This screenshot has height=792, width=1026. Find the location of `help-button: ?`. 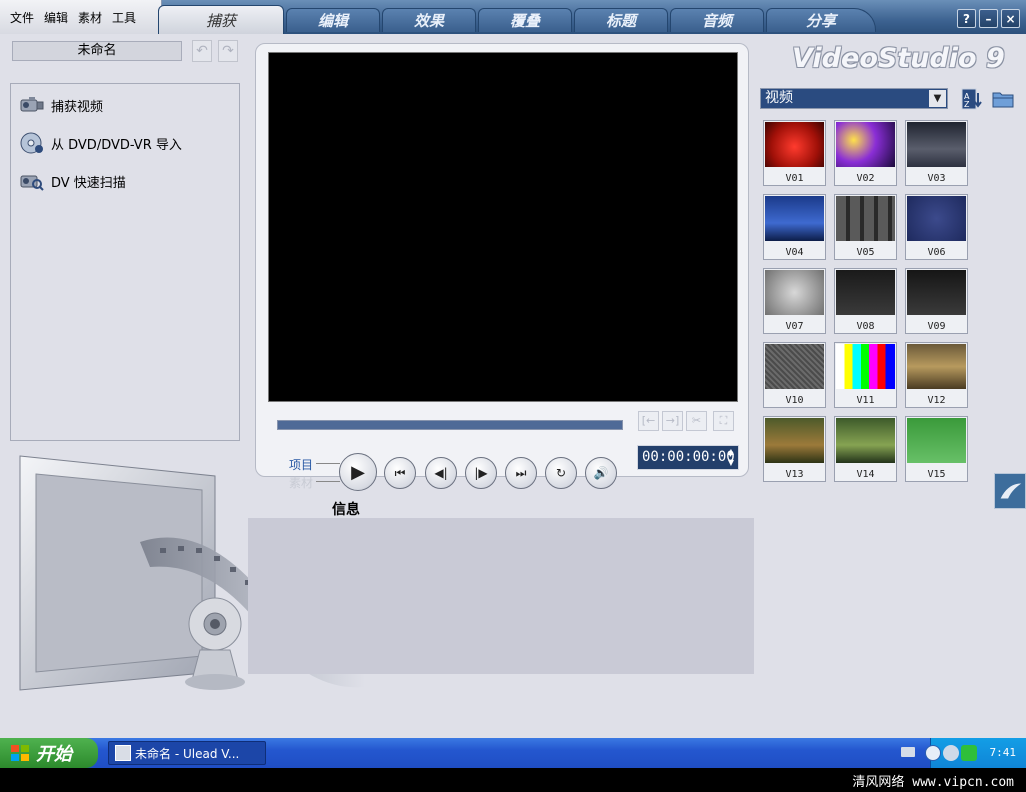

help-button: ? is located at coordinates (966, 18).